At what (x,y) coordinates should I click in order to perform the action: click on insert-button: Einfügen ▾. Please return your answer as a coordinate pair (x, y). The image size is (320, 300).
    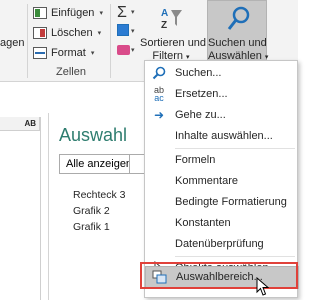
    Looking at the image, I should click on (68, 12).